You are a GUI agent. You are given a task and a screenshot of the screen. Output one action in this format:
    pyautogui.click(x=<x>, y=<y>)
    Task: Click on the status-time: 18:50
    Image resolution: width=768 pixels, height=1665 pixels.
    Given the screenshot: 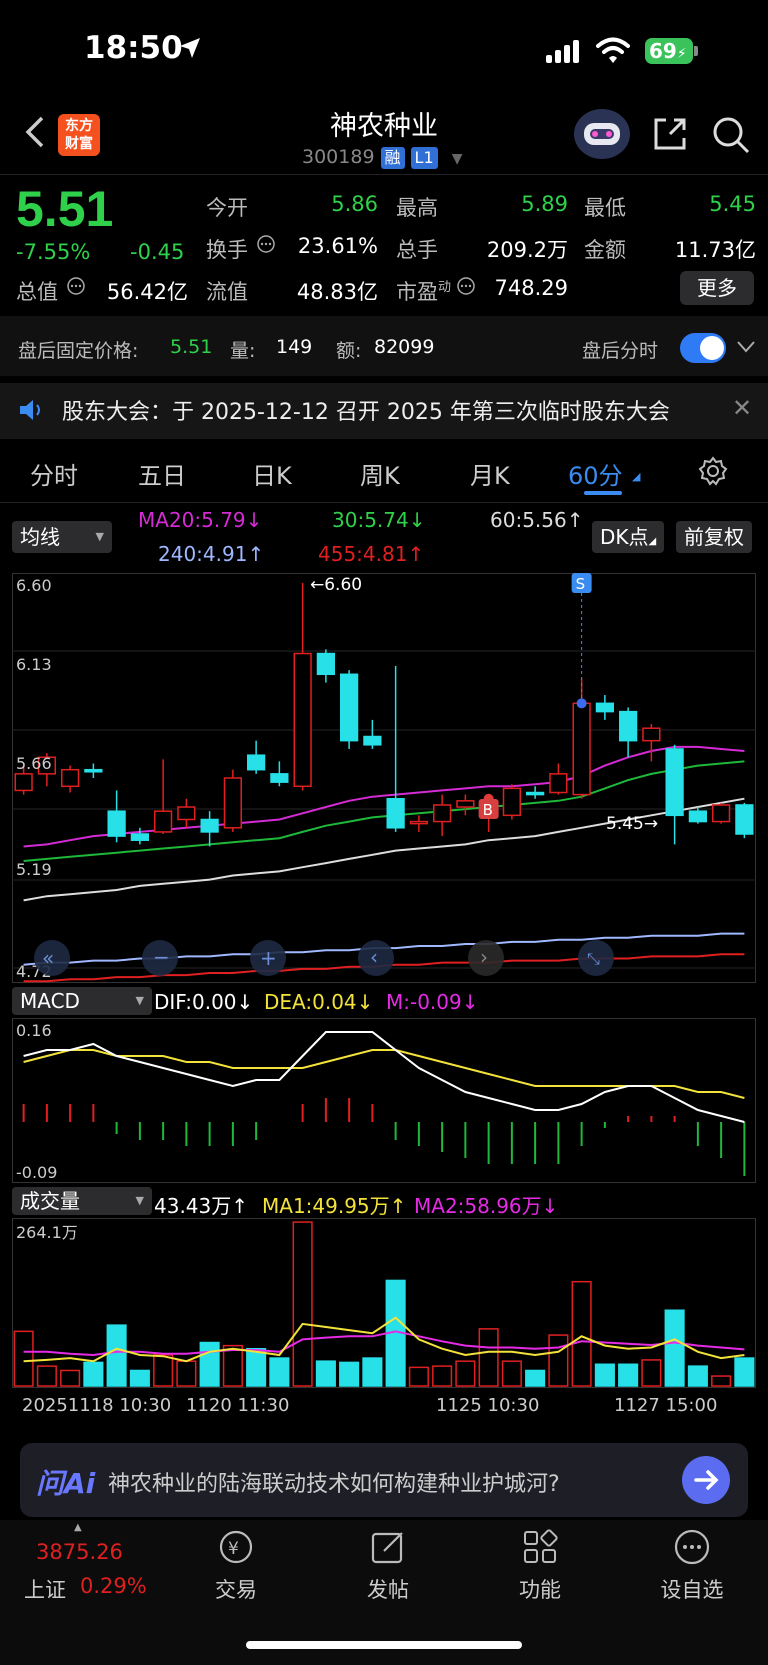 What is the action you would take?
    pyautogui.click(x=133, y=48)
    